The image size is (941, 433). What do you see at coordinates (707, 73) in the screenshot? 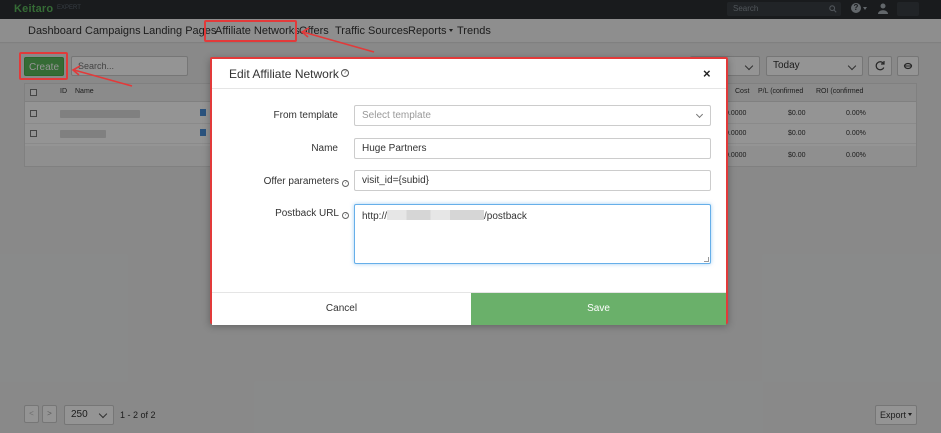
I see `close-icon: ×` at bounding box center [707, 73].